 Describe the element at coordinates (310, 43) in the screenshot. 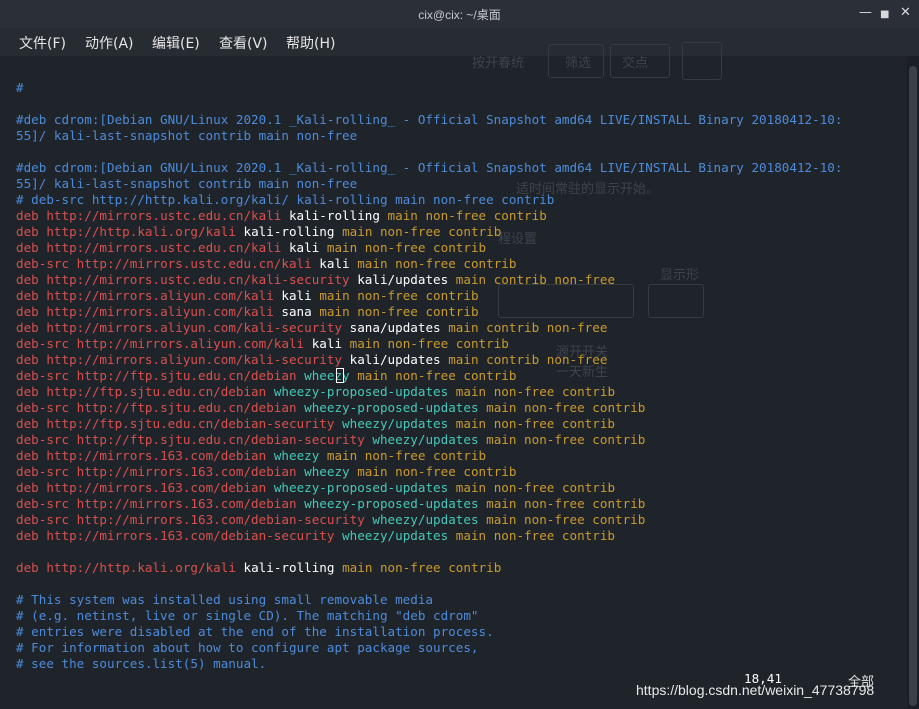

I see `menu-help: 帮助(H)` at that location.